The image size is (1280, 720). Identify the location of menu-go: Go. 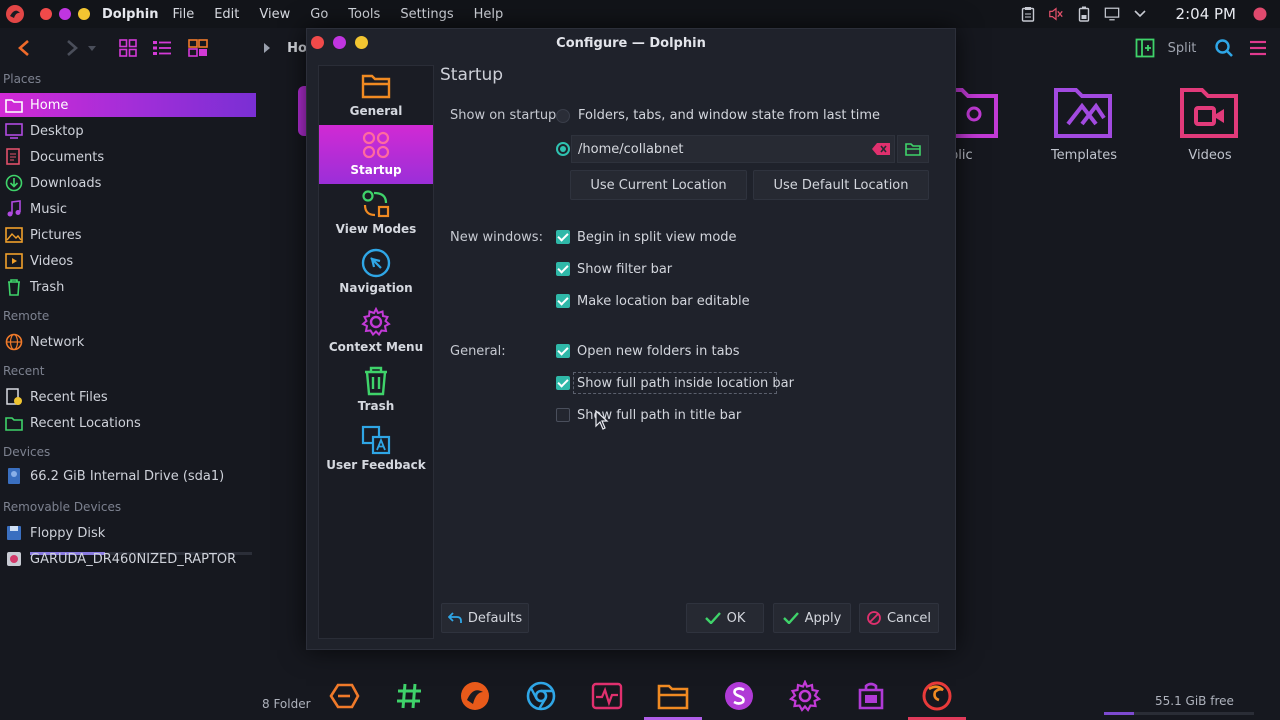
(319, 14).